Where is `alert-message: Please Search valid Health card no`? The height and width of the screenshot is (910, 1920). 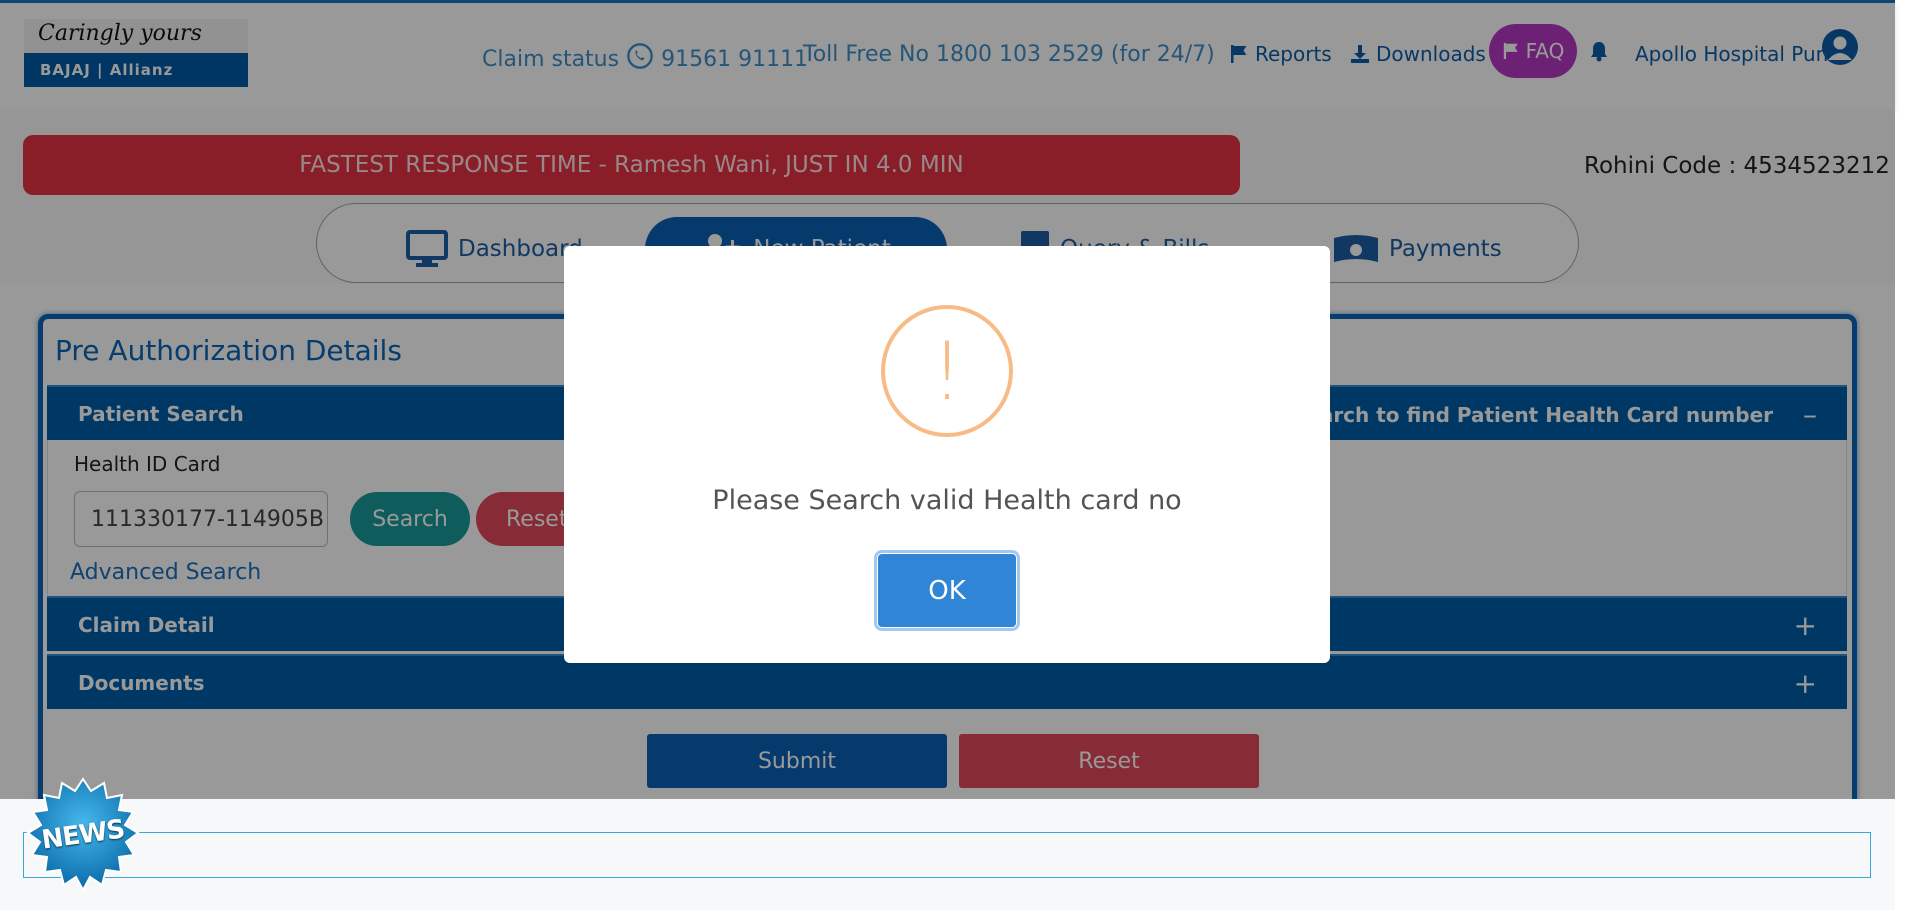
alert-message: Please Search valid Health card no is located at coordinates (947, 500).